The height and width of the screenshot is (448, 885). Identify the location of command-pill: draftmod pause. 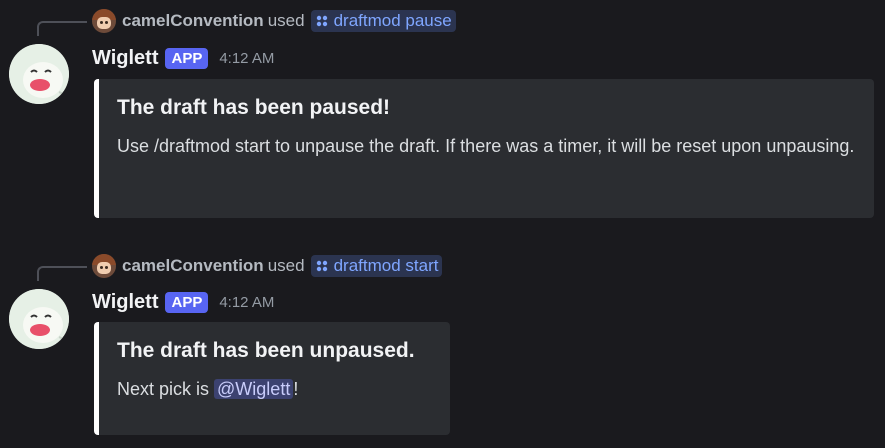
(383, 21).